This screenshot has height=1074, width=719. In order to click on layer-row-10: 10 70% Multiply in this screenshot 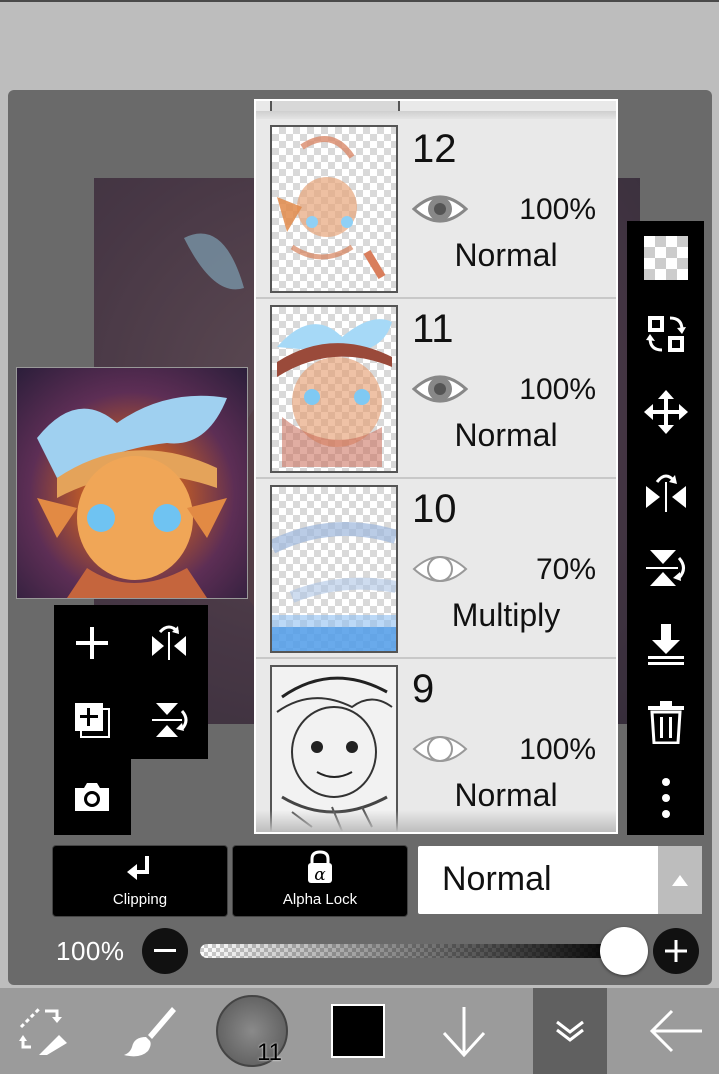, I will do `click(436, 569)`.